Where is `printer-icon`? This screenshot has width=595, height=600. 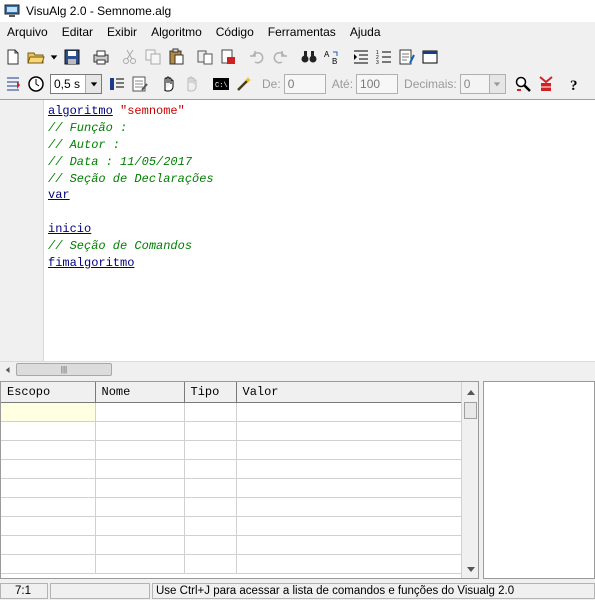 printer-icon is located at coordinates (101, 57).